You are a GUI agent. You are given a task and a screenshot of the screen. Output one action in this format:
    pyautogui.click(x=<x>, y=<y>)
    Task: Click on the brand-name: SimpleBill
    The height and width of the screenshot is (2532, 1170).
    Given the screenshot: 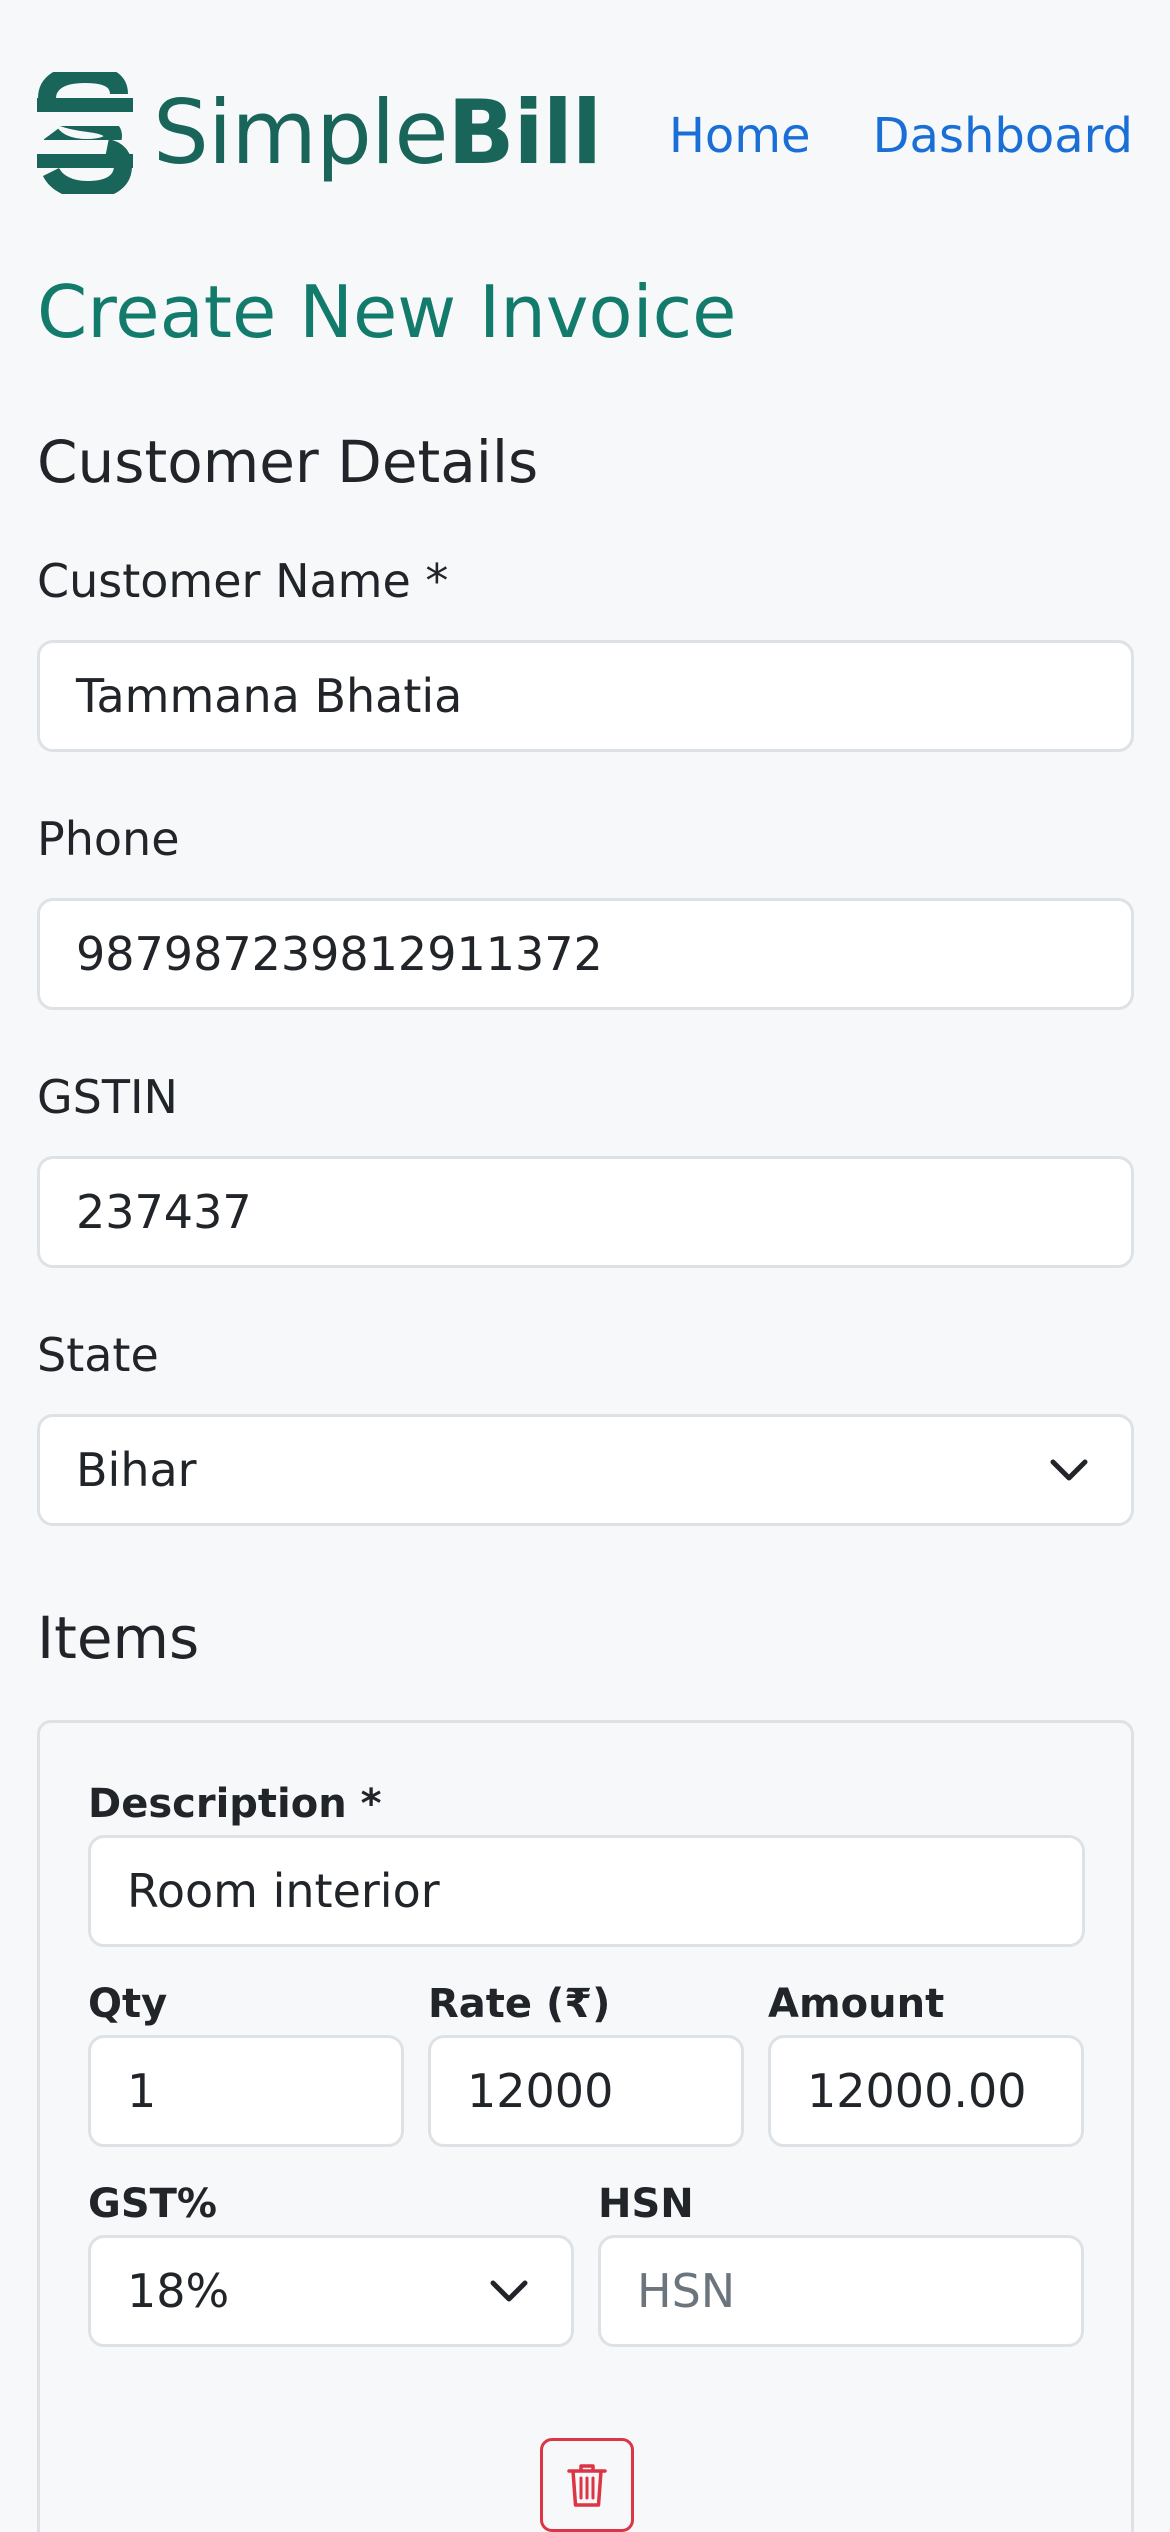 What is the action you would take?
    pyautogui.click(x=377, y=132)
    